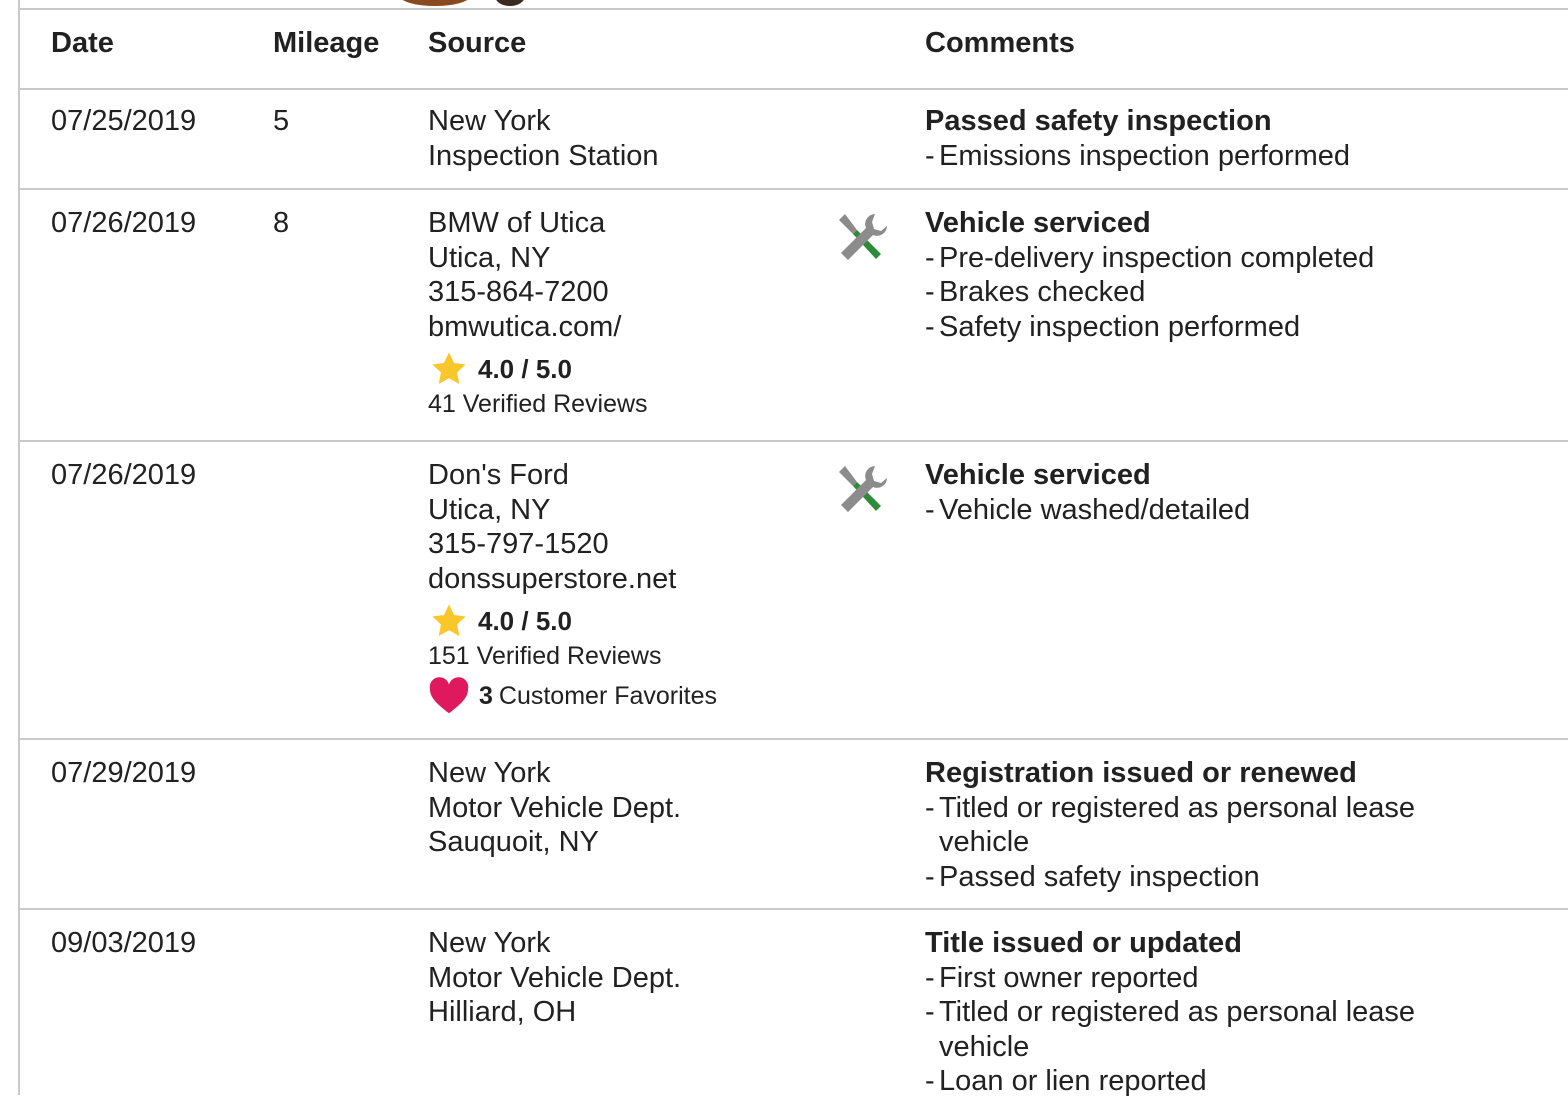 This screenshot has height=1110, width=1568. I want to click on row-date: 07/25/2019, so click(124, 121).